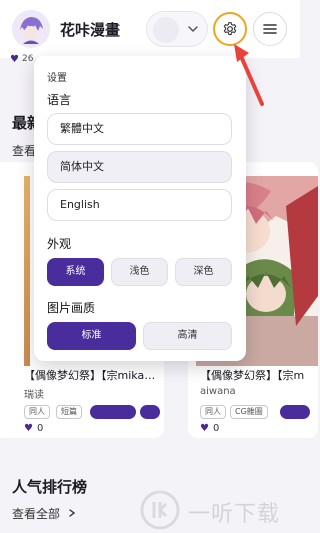 This screenshot has height=533, width=320. I want to click on settings-button, so click(230, 29).